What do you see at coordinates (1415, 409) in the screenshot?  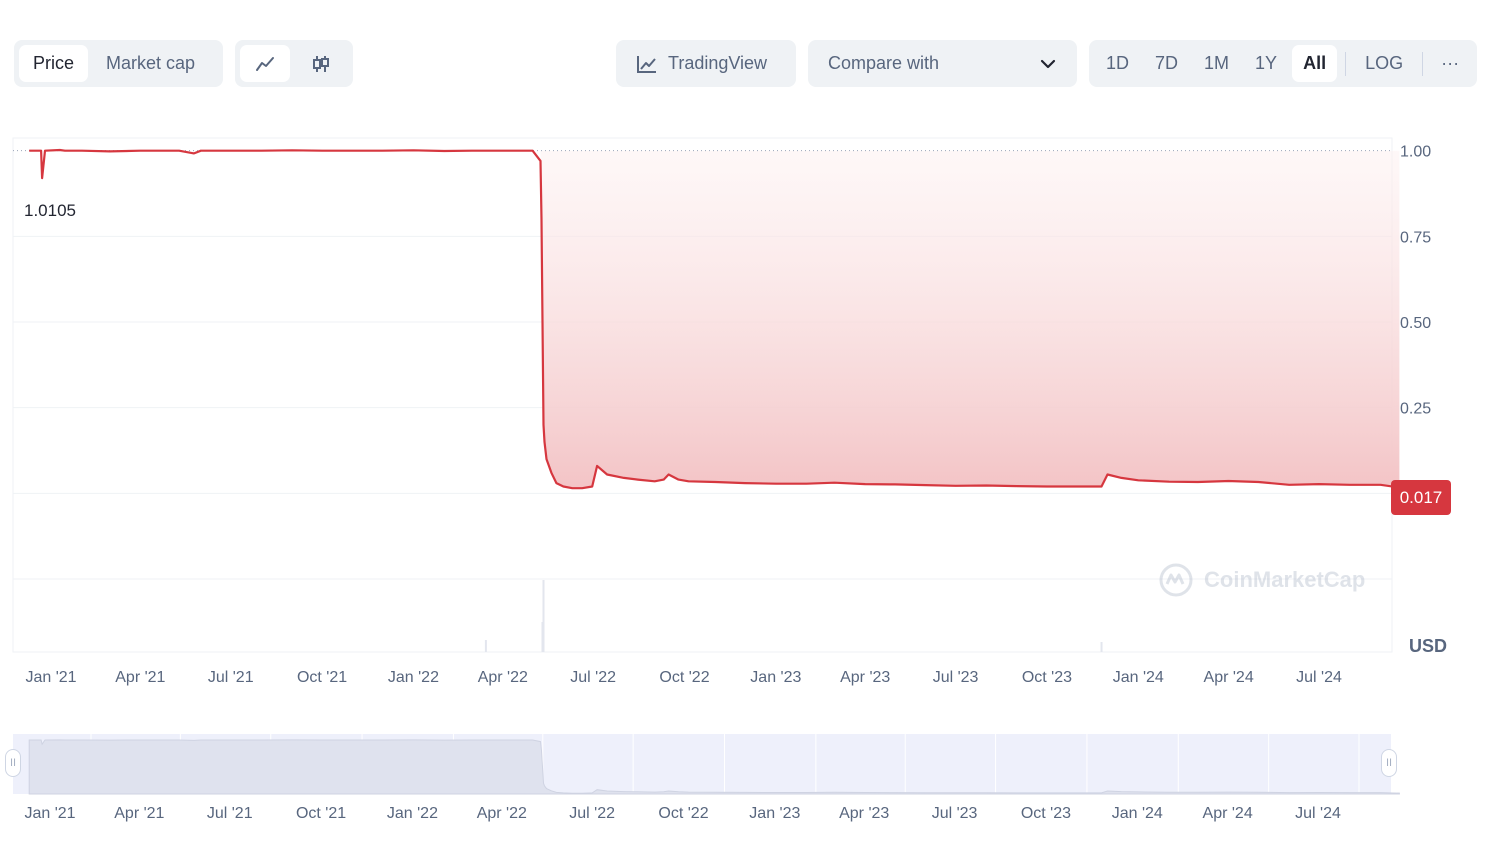 I see `y-tick-label: 0.25` at bounding box center [1415, 409].